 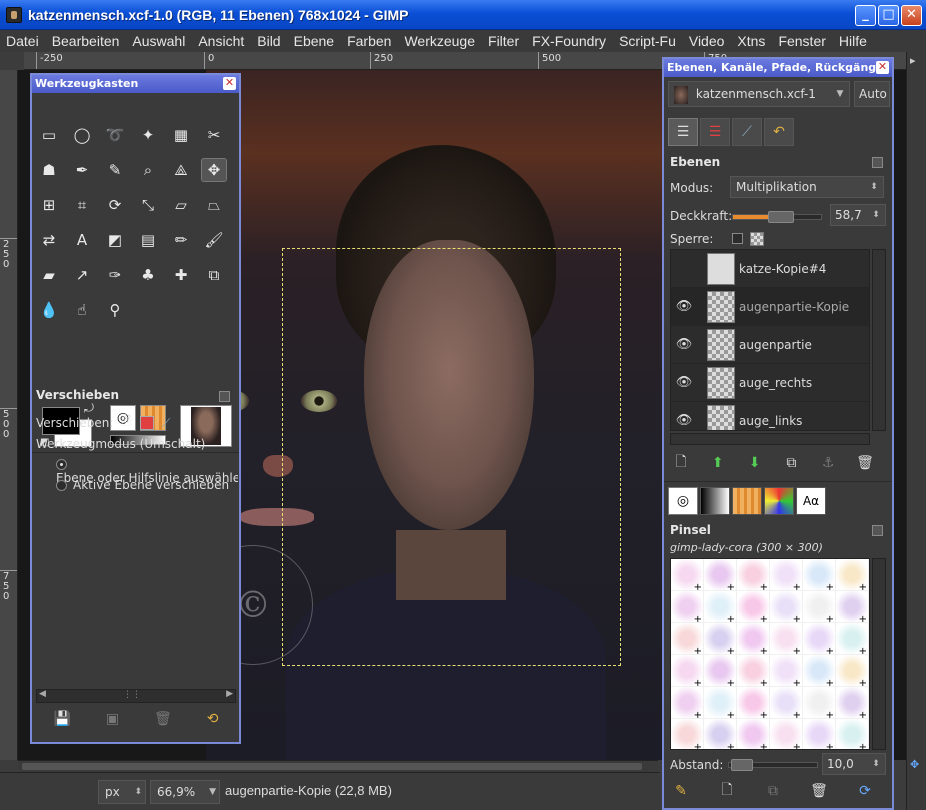 What do you see at coordinates (747, 132) in the screenshot?
I see `tab-paths: ⟋` at bounding box center [747, 132].